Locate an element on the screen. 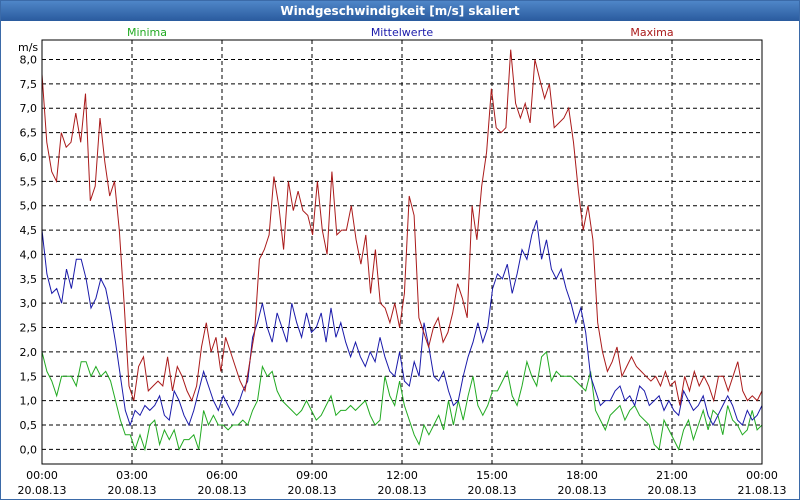 The height and width of the screenshot is (500, 800). x-tick-time: 21:00 is located at coordinates (672, 475).